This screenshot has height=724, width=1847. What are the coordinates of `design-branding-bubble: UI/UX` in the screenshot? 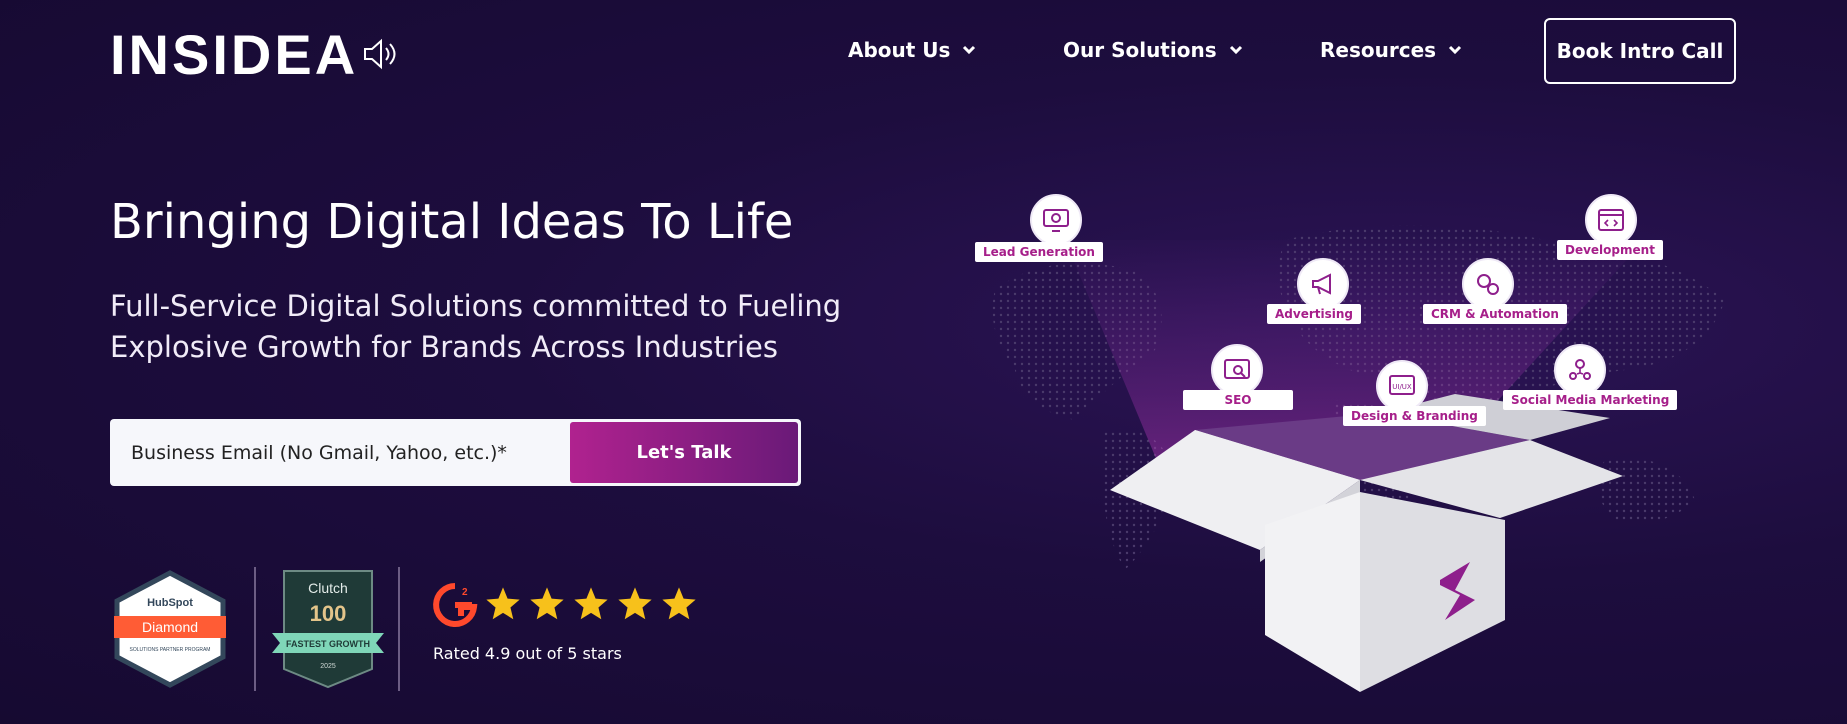 It's located at (1402, 386).